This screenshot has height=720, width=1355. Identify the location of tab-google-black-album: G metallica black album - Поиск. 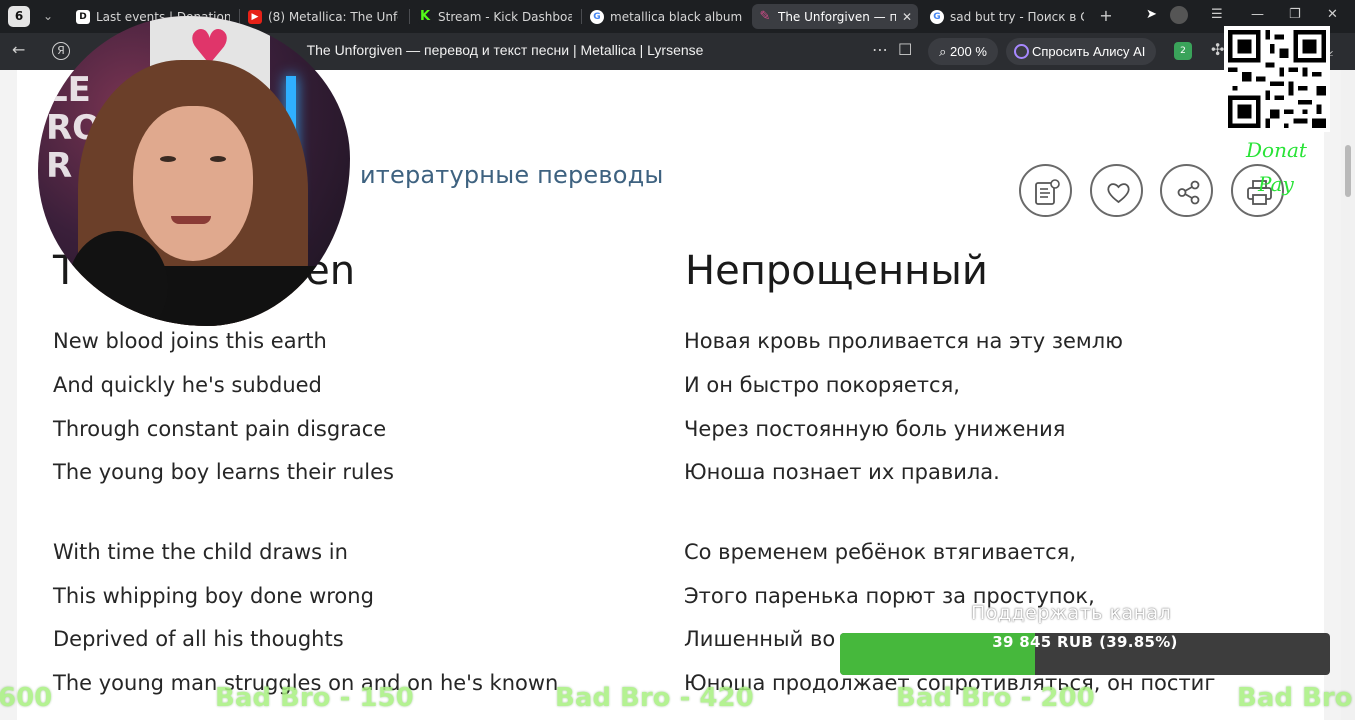
(666, 16).